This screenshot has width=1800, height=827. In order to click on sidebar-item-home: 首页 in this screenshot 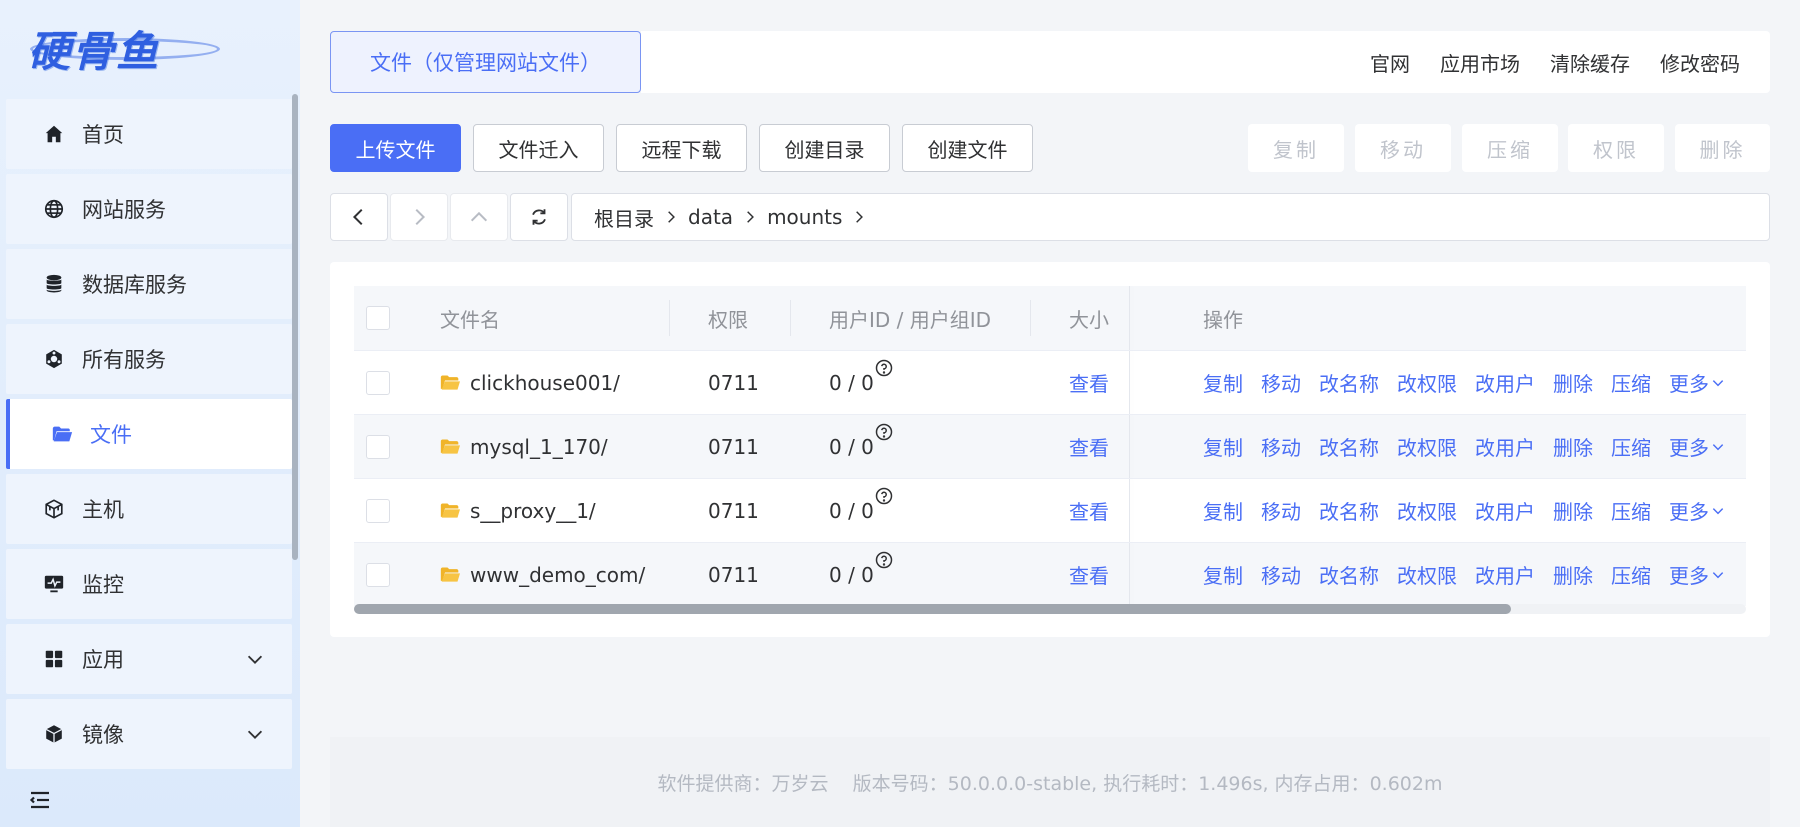, I will do `click(149, 134)`.